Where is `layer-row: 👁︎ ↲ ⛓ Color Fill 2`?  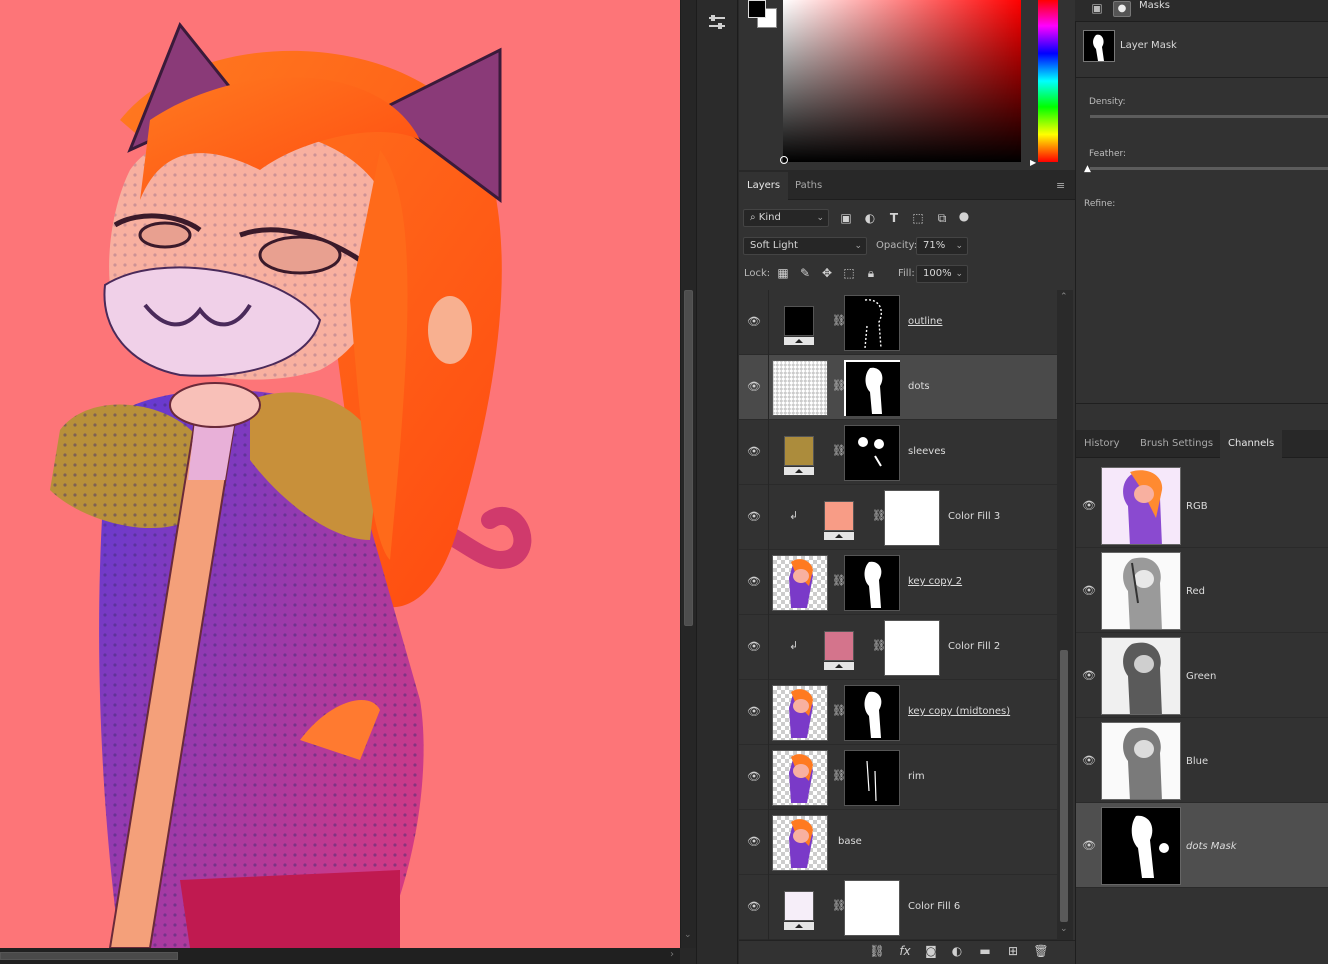 layer-row: 👁︎ ↲ ⛓ Color Fill 2 is located at coordinates (898, 647).